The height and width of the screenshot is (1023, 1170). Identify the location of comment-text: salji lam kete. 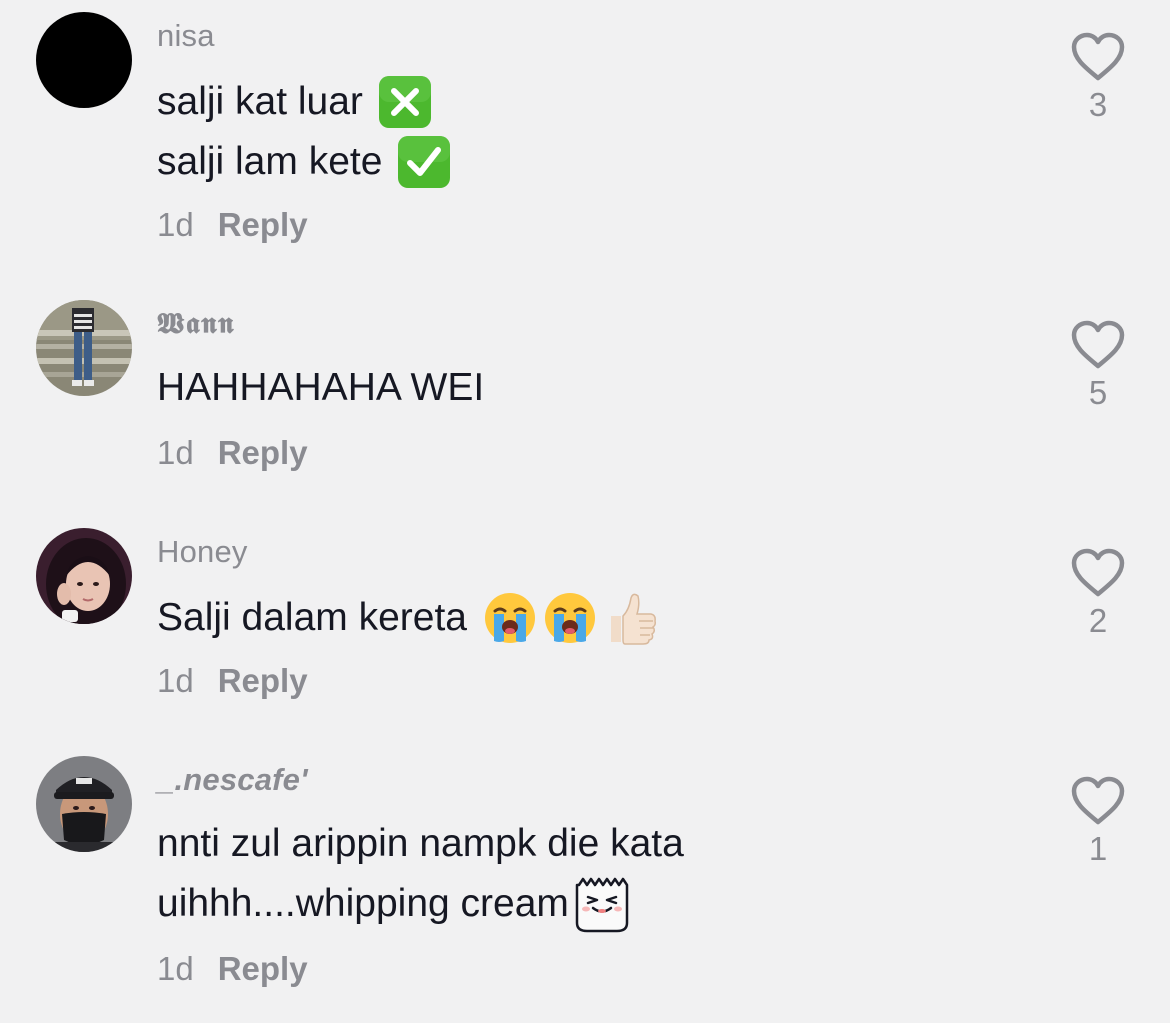
(270, 161).